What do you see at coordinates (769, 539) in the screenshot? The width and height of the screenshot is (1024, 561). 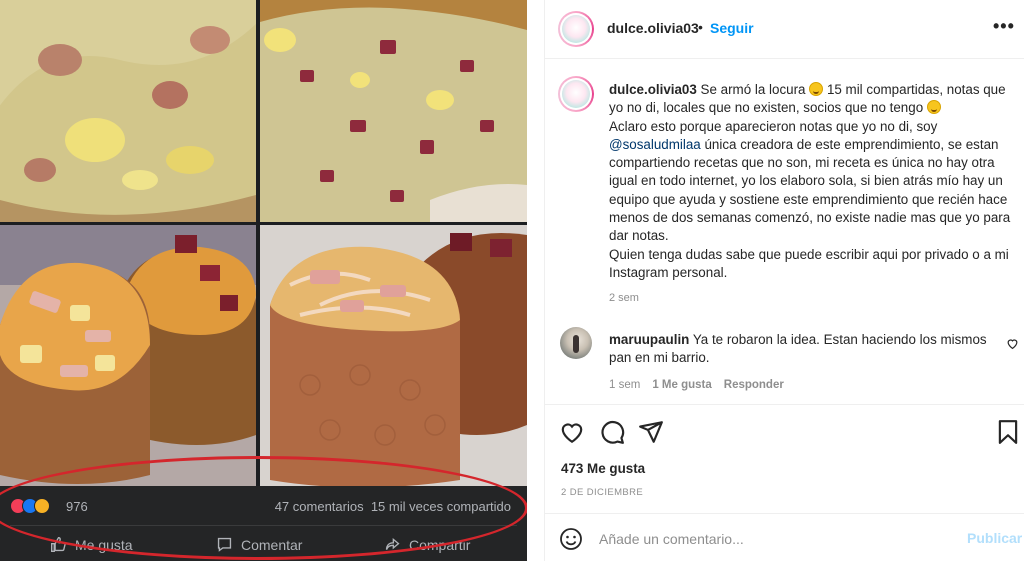 I see `comment-input` at bounding box center [769, 539].